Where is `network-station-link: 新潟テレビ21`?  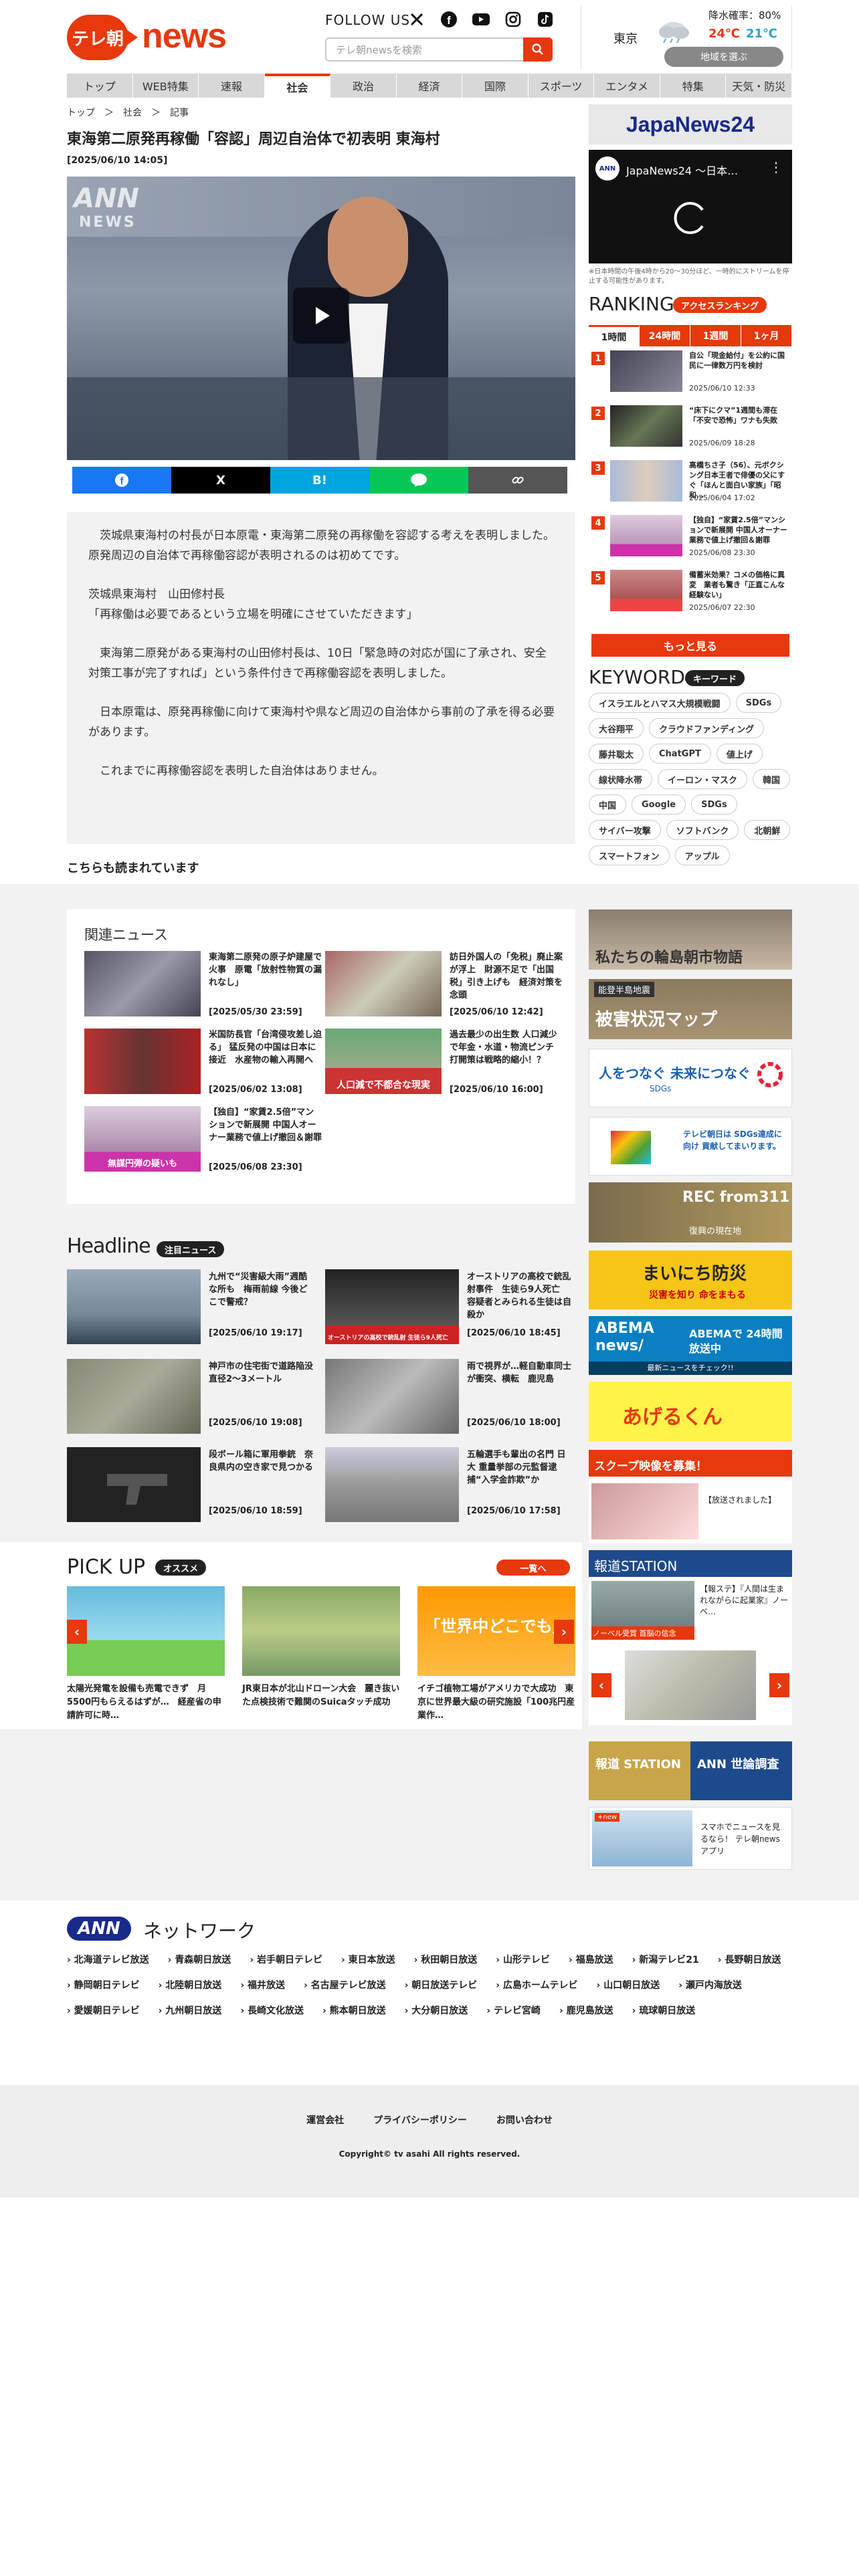 network-station-link: 新潟テレビ21 is located at coordinates (665, 1960).